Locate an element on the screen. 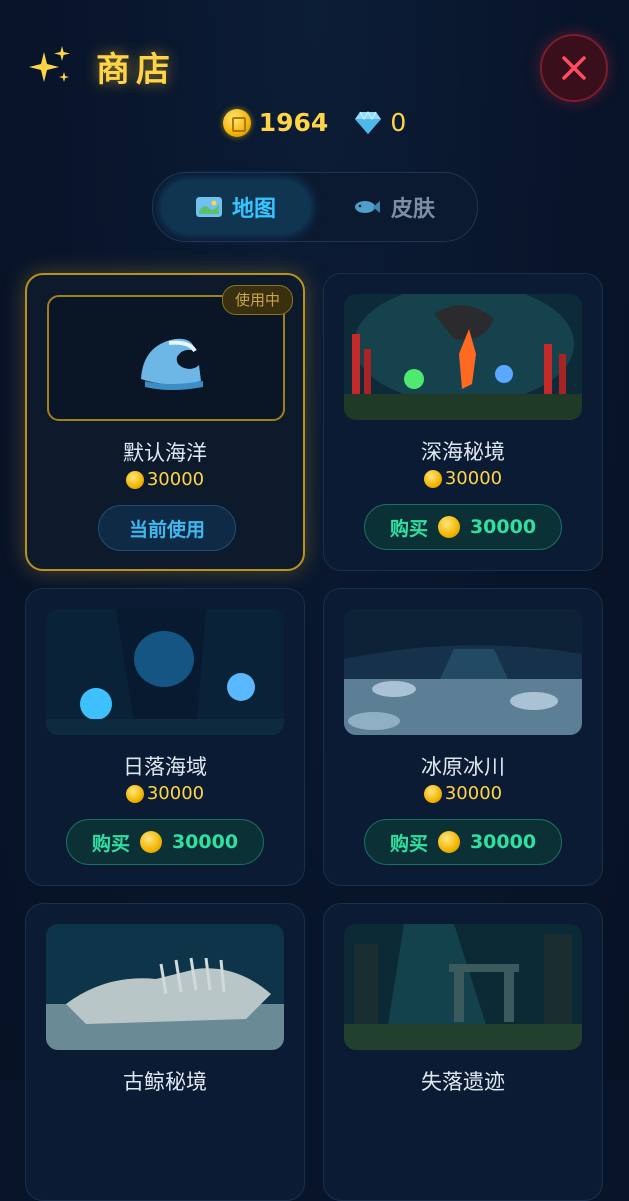  glacier-image is located at coordinates (463, 672).